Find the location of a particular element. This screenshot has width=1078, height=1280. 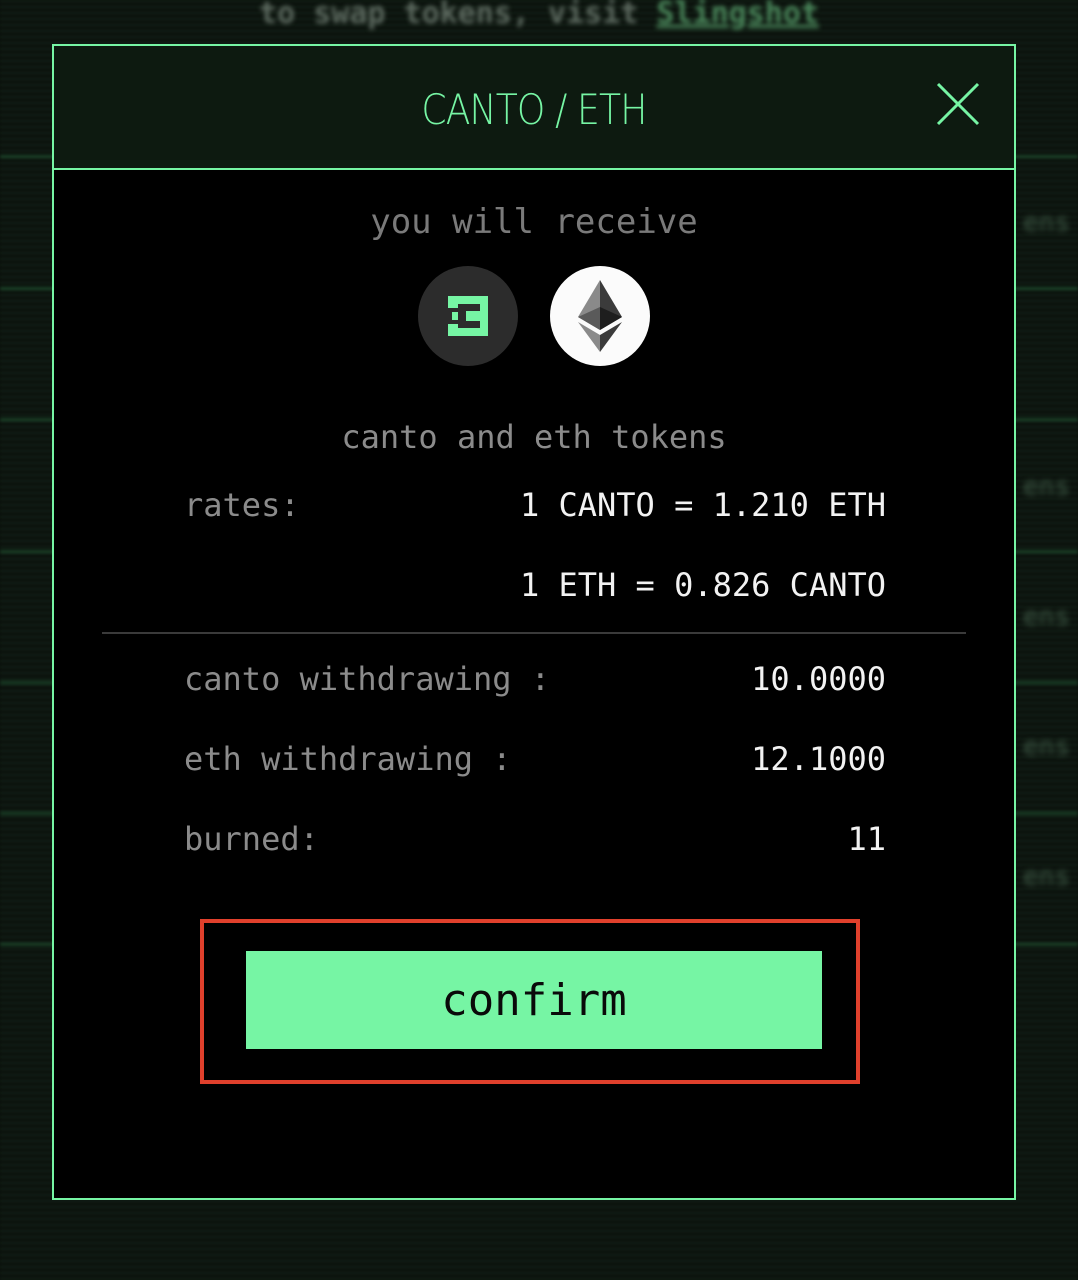

modal-header: CANTO / ETH is located at coordinates (534, 108).